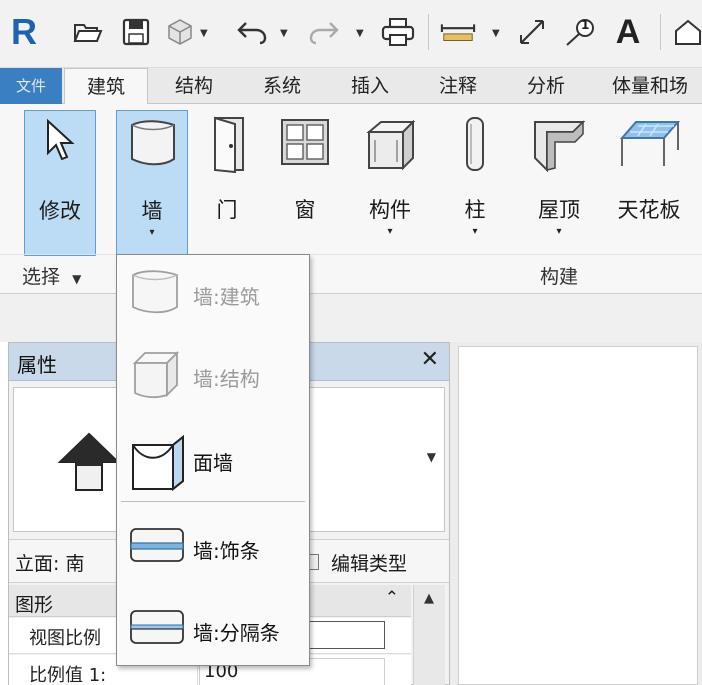 The width and height of the screenshot is (702, 685). Describe the element at coordinates (560, 146) in the screenshot. I see `roof-icon` at that location.